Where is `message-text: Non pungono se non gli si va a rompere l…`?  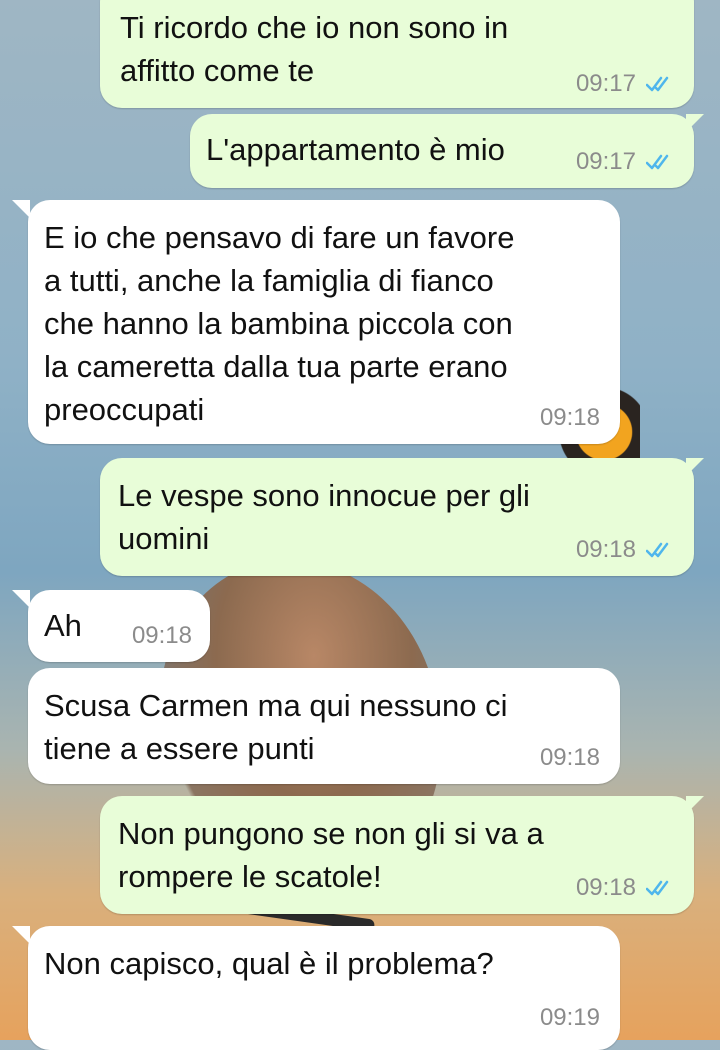
message-text: Non pungono se non gli si va a rompere l… is located at coordinates (331, 855).